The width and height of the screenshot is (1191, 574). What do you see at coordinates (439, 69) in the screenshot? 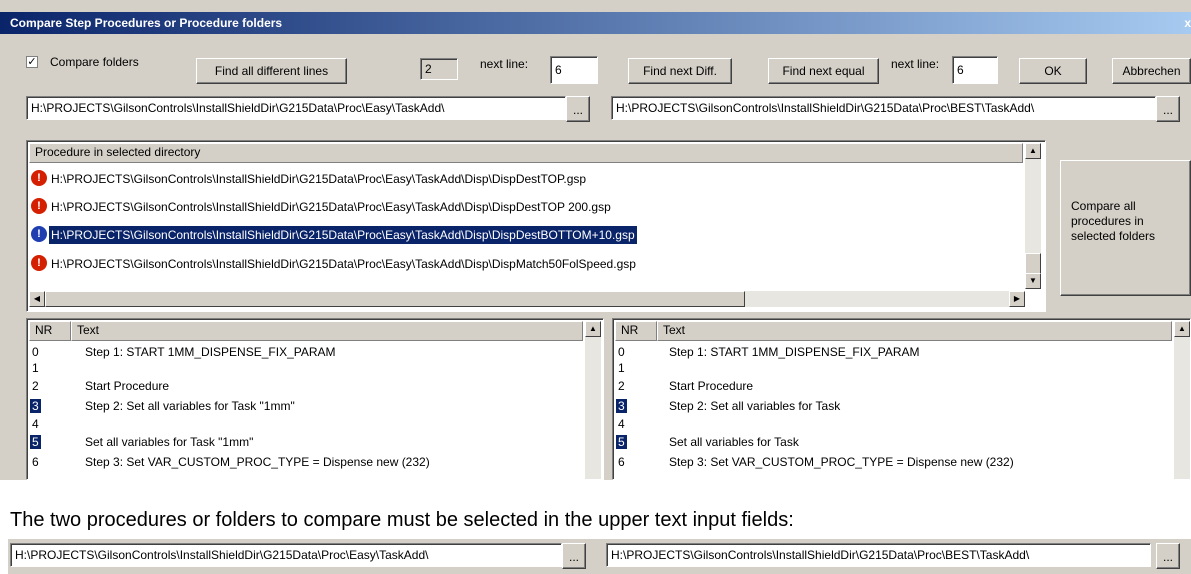
I see `diff-count-field: 2` at bounding box center [439, 69].